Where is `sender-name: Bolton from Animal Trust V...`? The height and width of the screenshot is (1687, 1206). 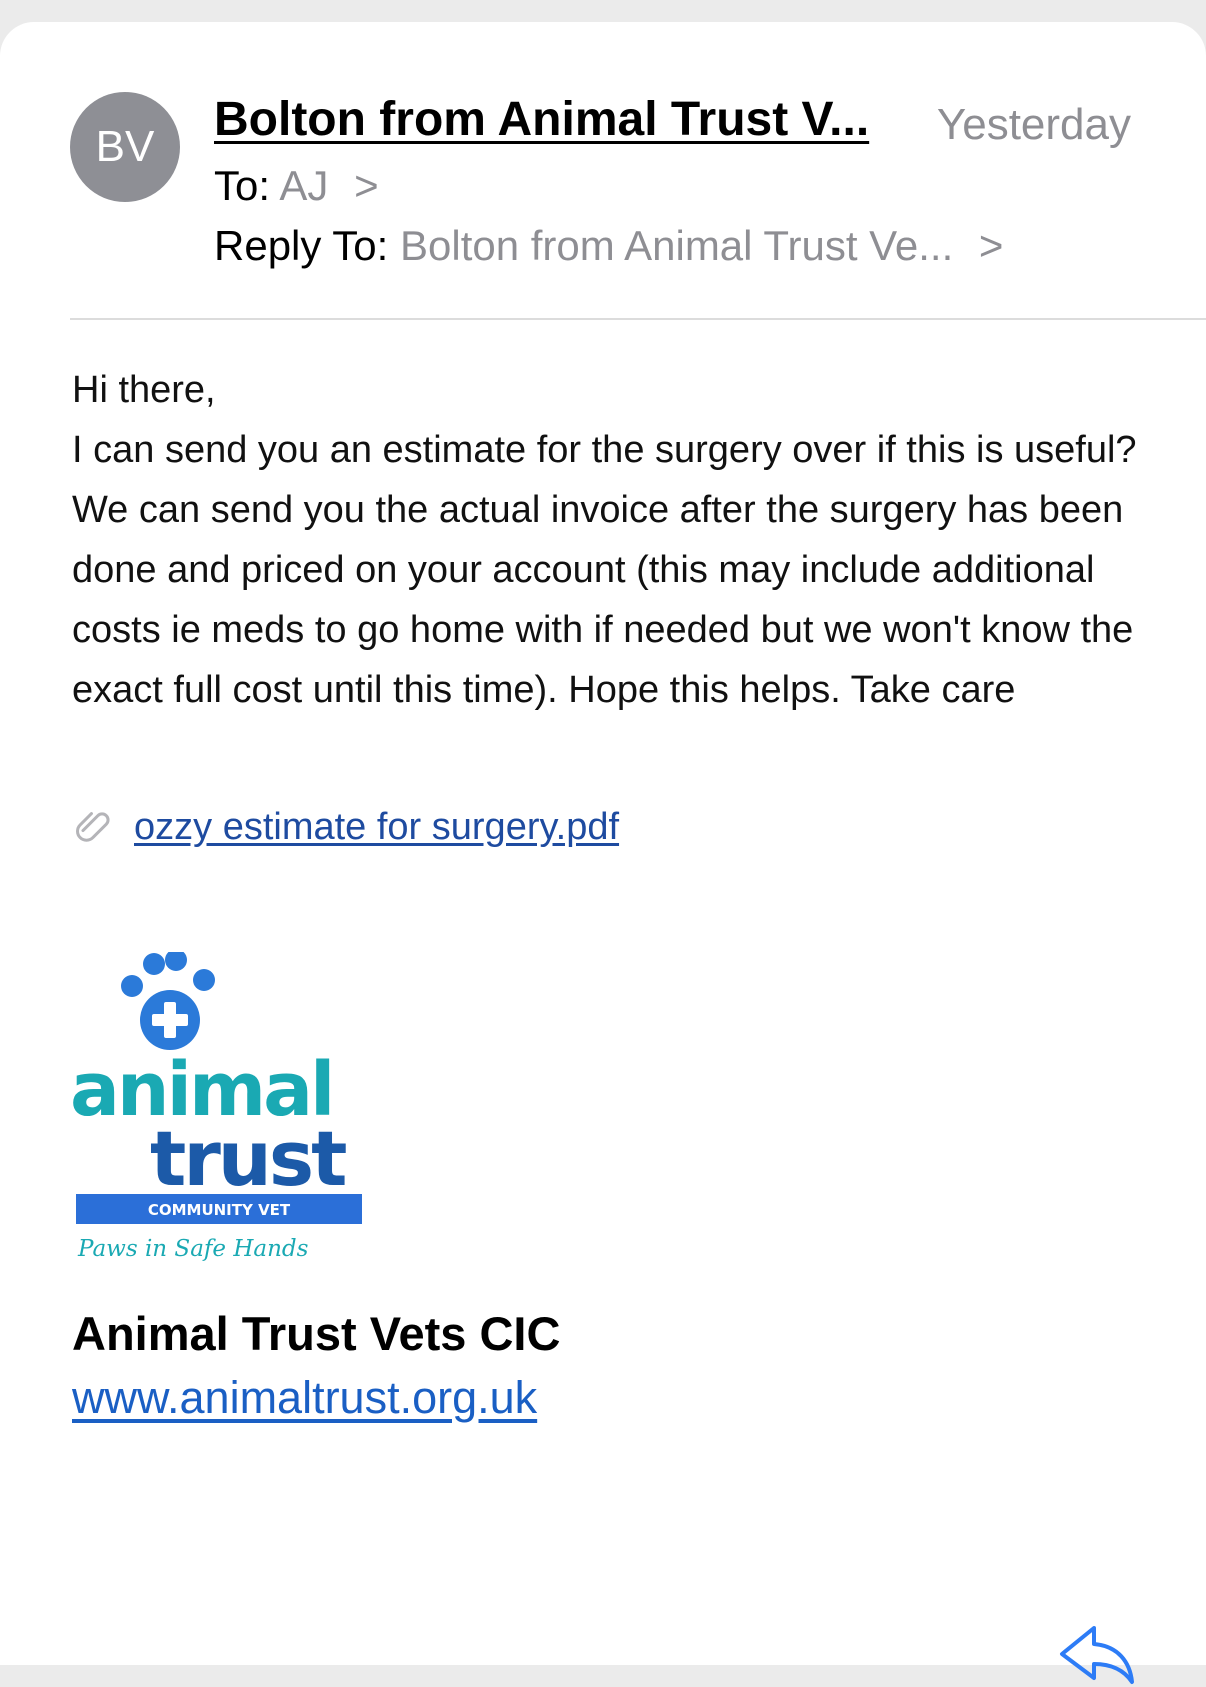 sender-name: Bolton from Animal Trust V... is located at coordinates (541, 119).